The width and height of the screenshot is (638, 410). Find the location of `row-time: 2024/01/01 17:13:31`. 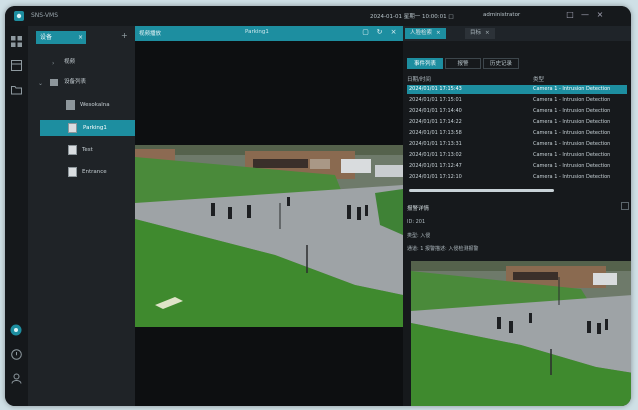

row-time: 2024/01/01 17:13:31 is located at coordinates (435, 144).